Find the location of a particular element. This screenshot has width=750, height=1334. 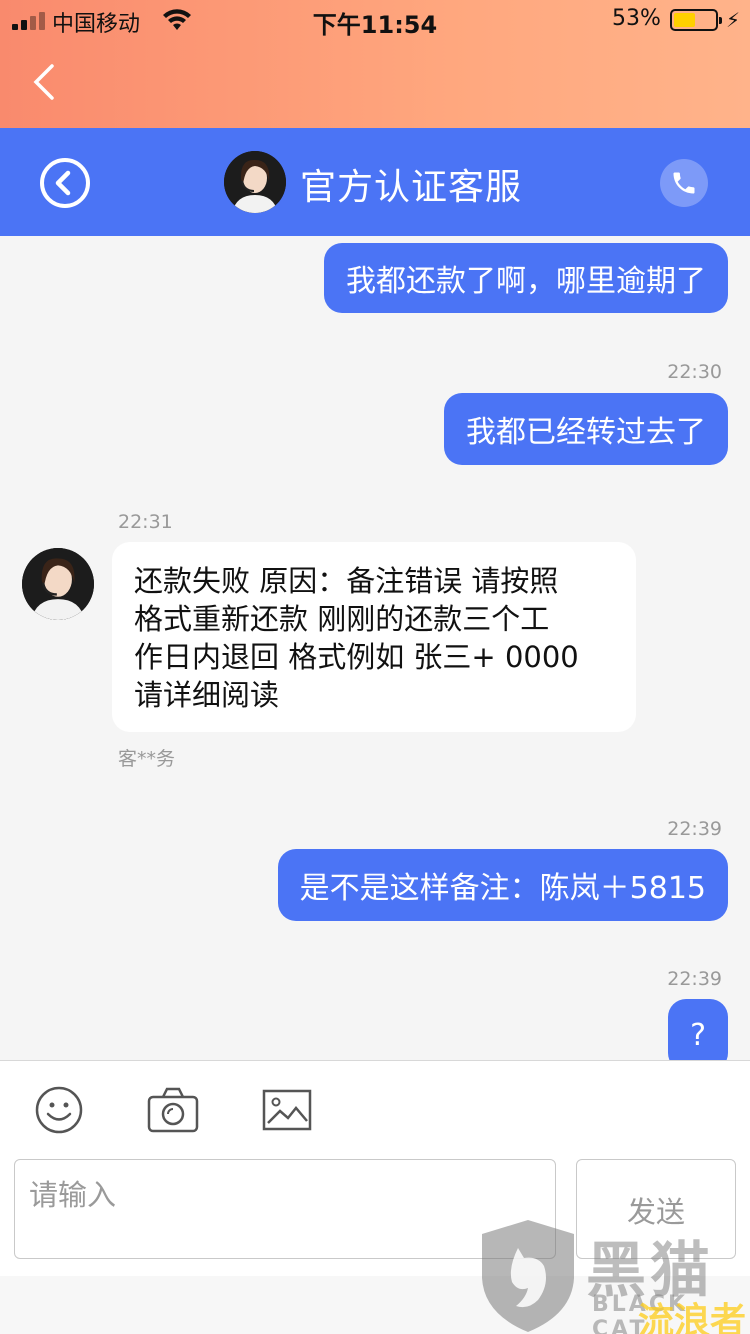

input-placeholder: 请输入 is located at coordinates (73, 1195).